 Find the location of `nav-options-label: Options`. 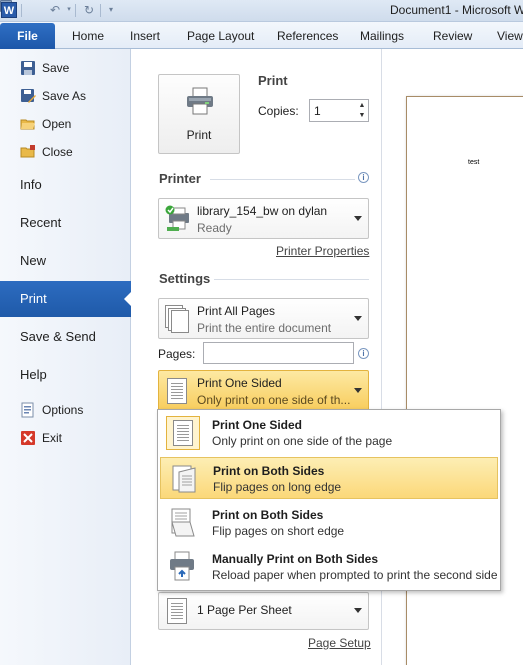

nav-options-label: Options is located at coordinates (63, 410).